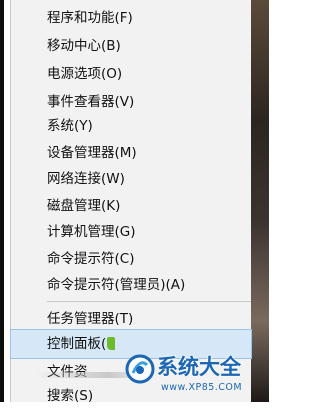 The width and height of the screenshot is (320, 410). I want to click on menu-item-label: 命令提示符(管理员)(A), so click(116, 285).